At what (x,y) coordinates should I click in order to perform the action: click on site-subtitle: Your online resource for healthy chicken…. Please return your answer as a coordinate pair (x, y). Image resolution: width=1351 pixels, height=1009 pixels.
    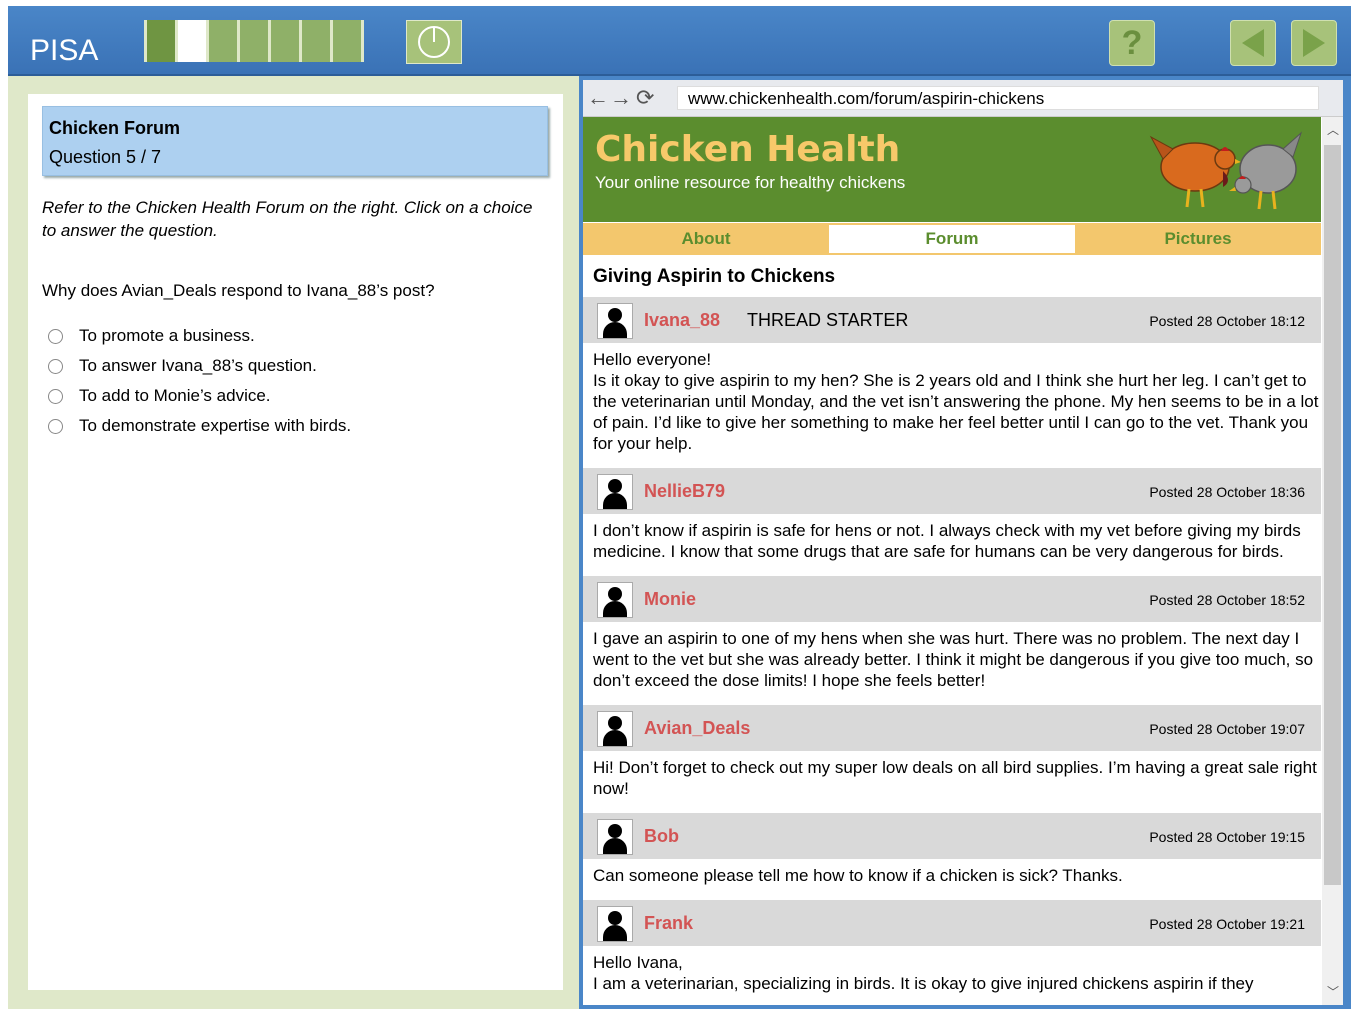
    Looking at the image, I should click on (750, 182).